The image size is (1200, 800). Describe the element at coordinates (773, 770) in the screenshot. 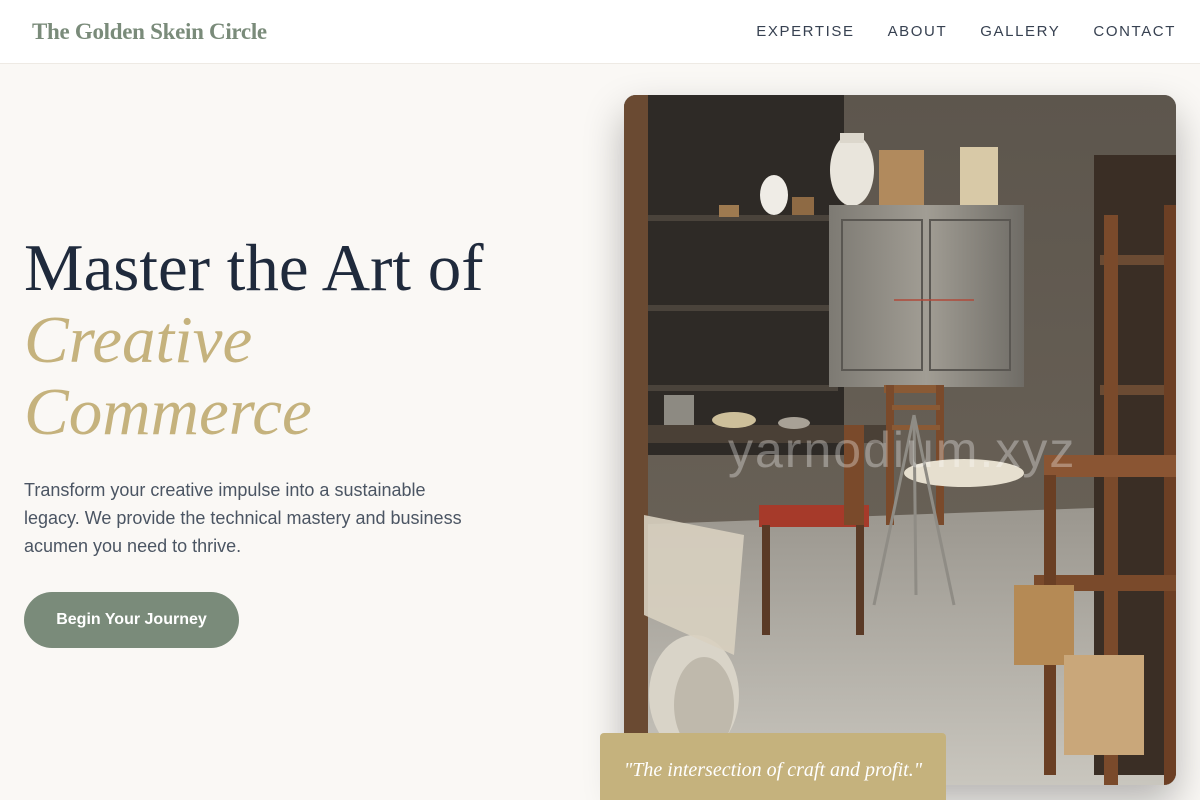

I see `quote-text: "The intersection of craft and profit."` at that location.